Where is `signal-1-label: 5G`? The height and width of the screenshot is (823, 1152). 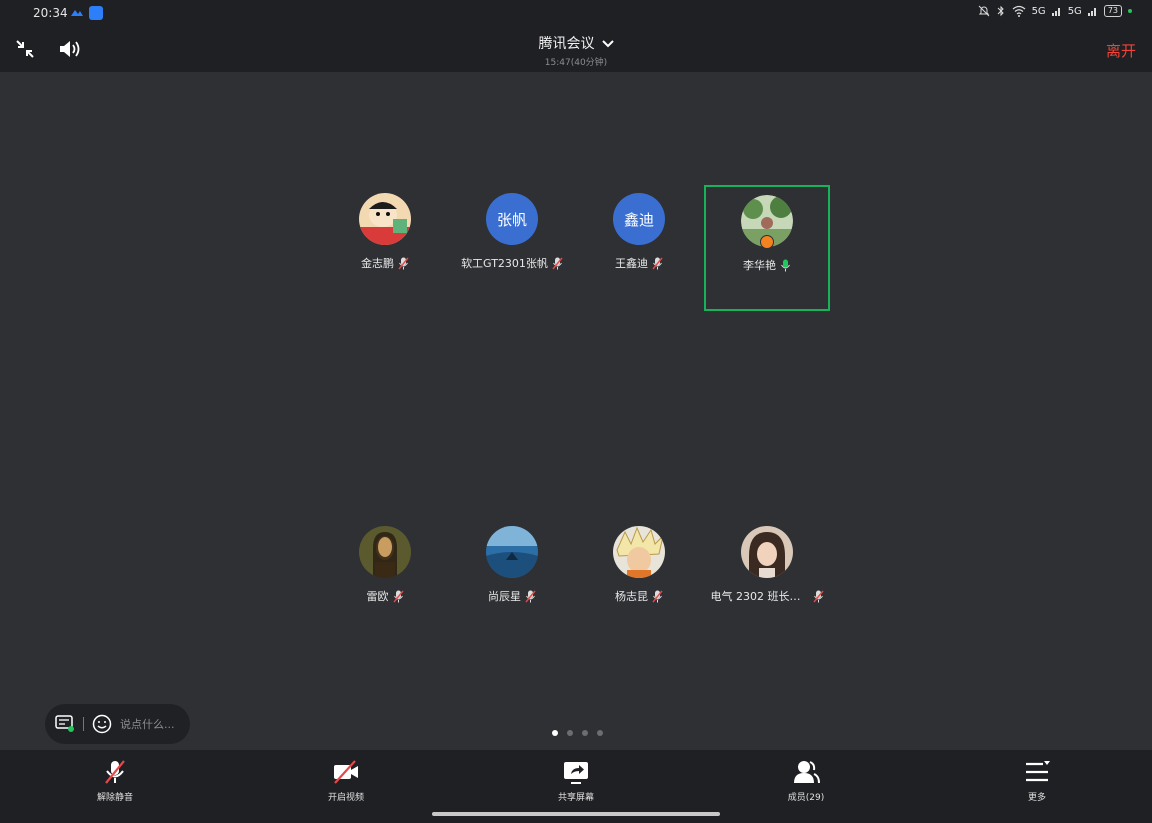
signal-1-label: 5G is located at coordinates (1038, 11).